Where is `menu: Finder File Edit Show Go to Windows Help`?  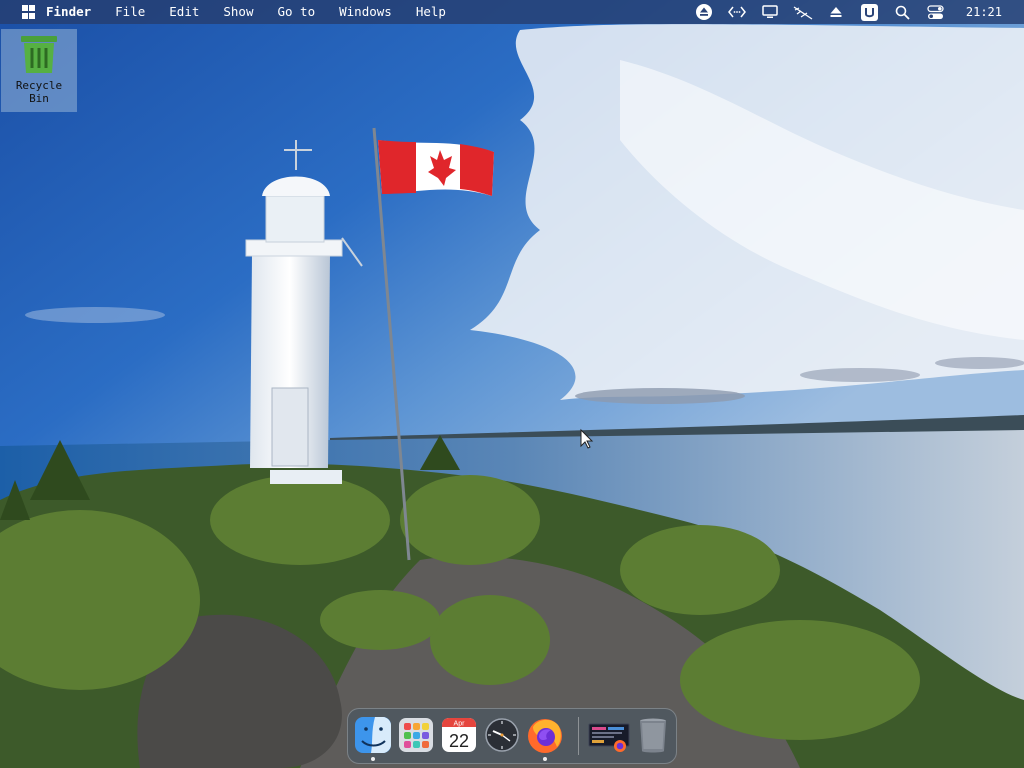 menu: Finder File Edit Show Go to Windows Help is located at coordinates (247, 12).